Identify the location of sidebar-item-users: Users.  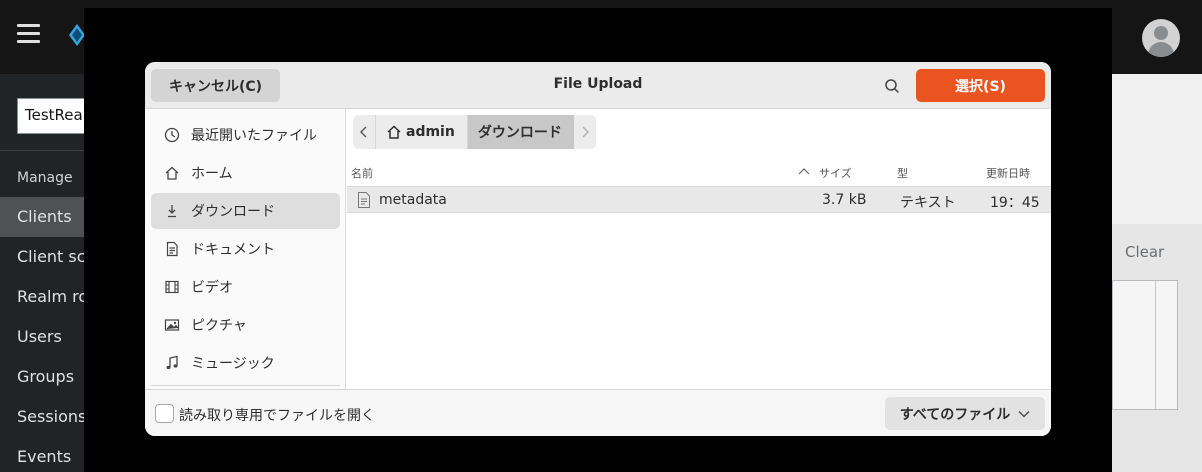
(42, 337).